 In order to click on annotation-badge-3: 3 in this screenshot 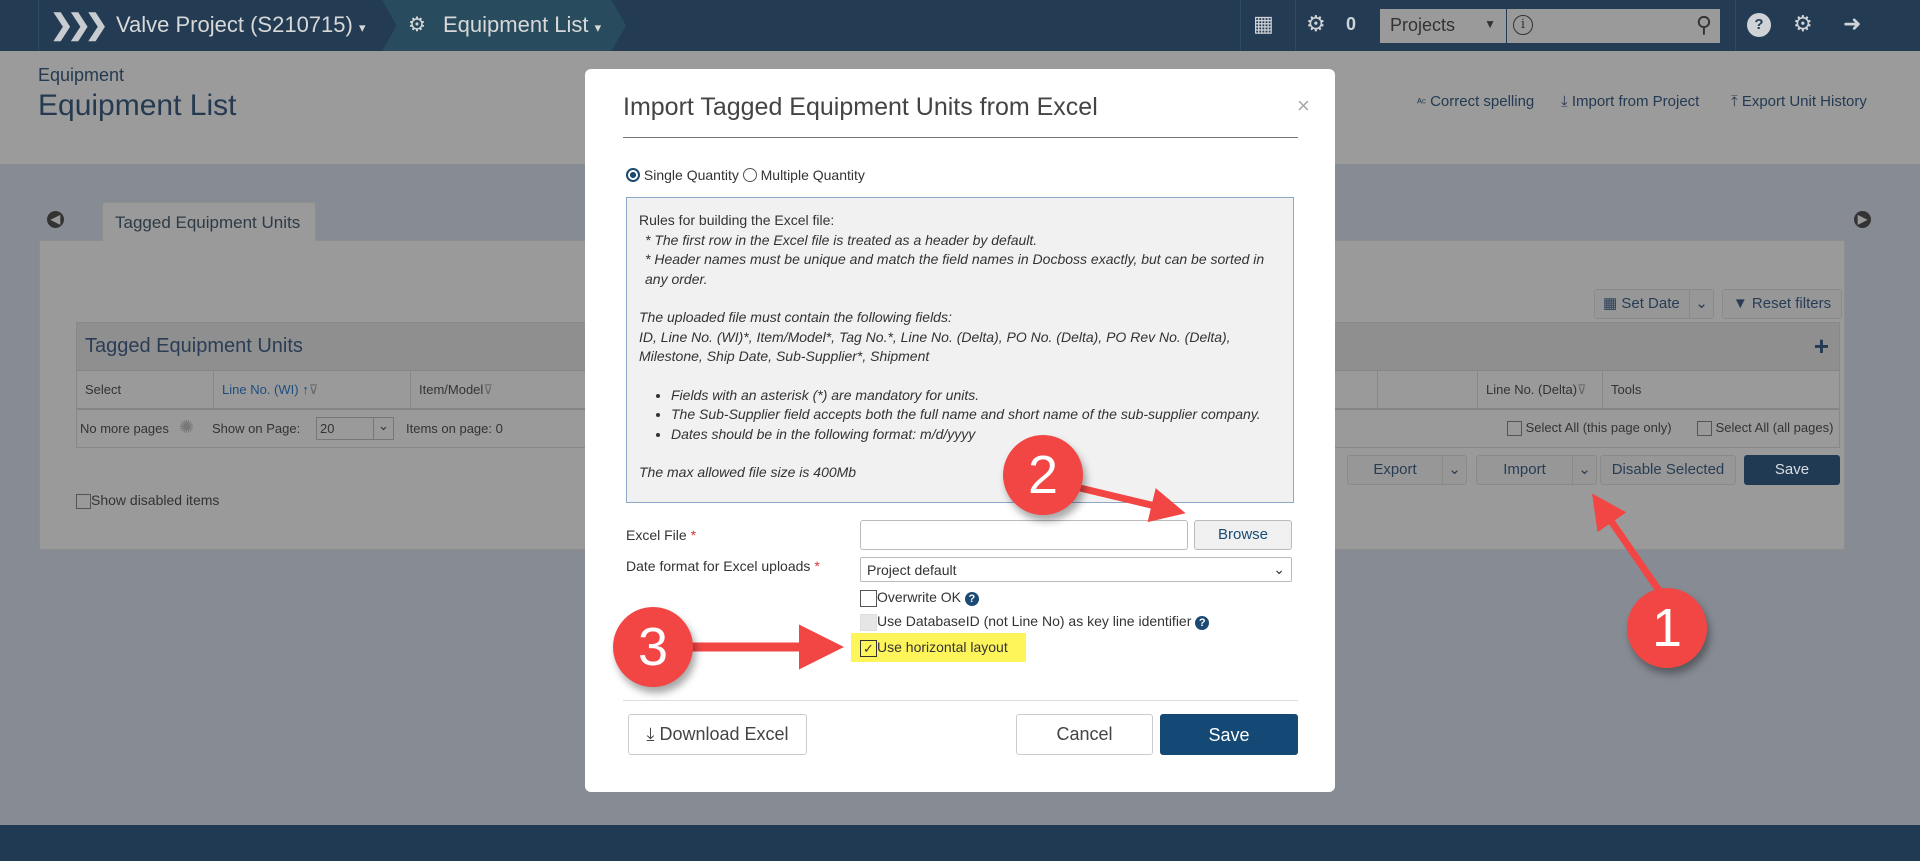, I will do `click(653, 647)`.